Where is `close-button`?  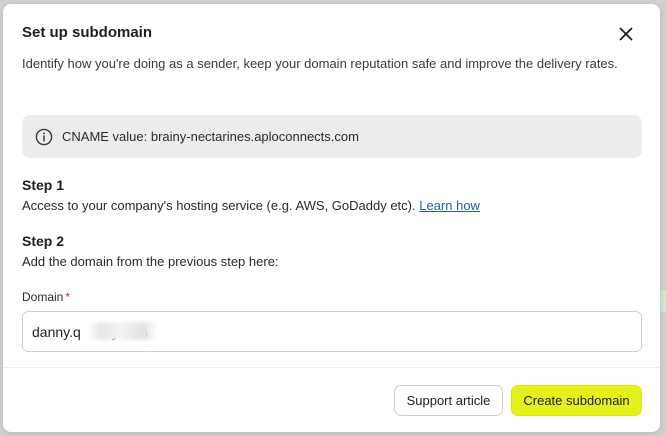 close-button is located at coordinates (626, 34).